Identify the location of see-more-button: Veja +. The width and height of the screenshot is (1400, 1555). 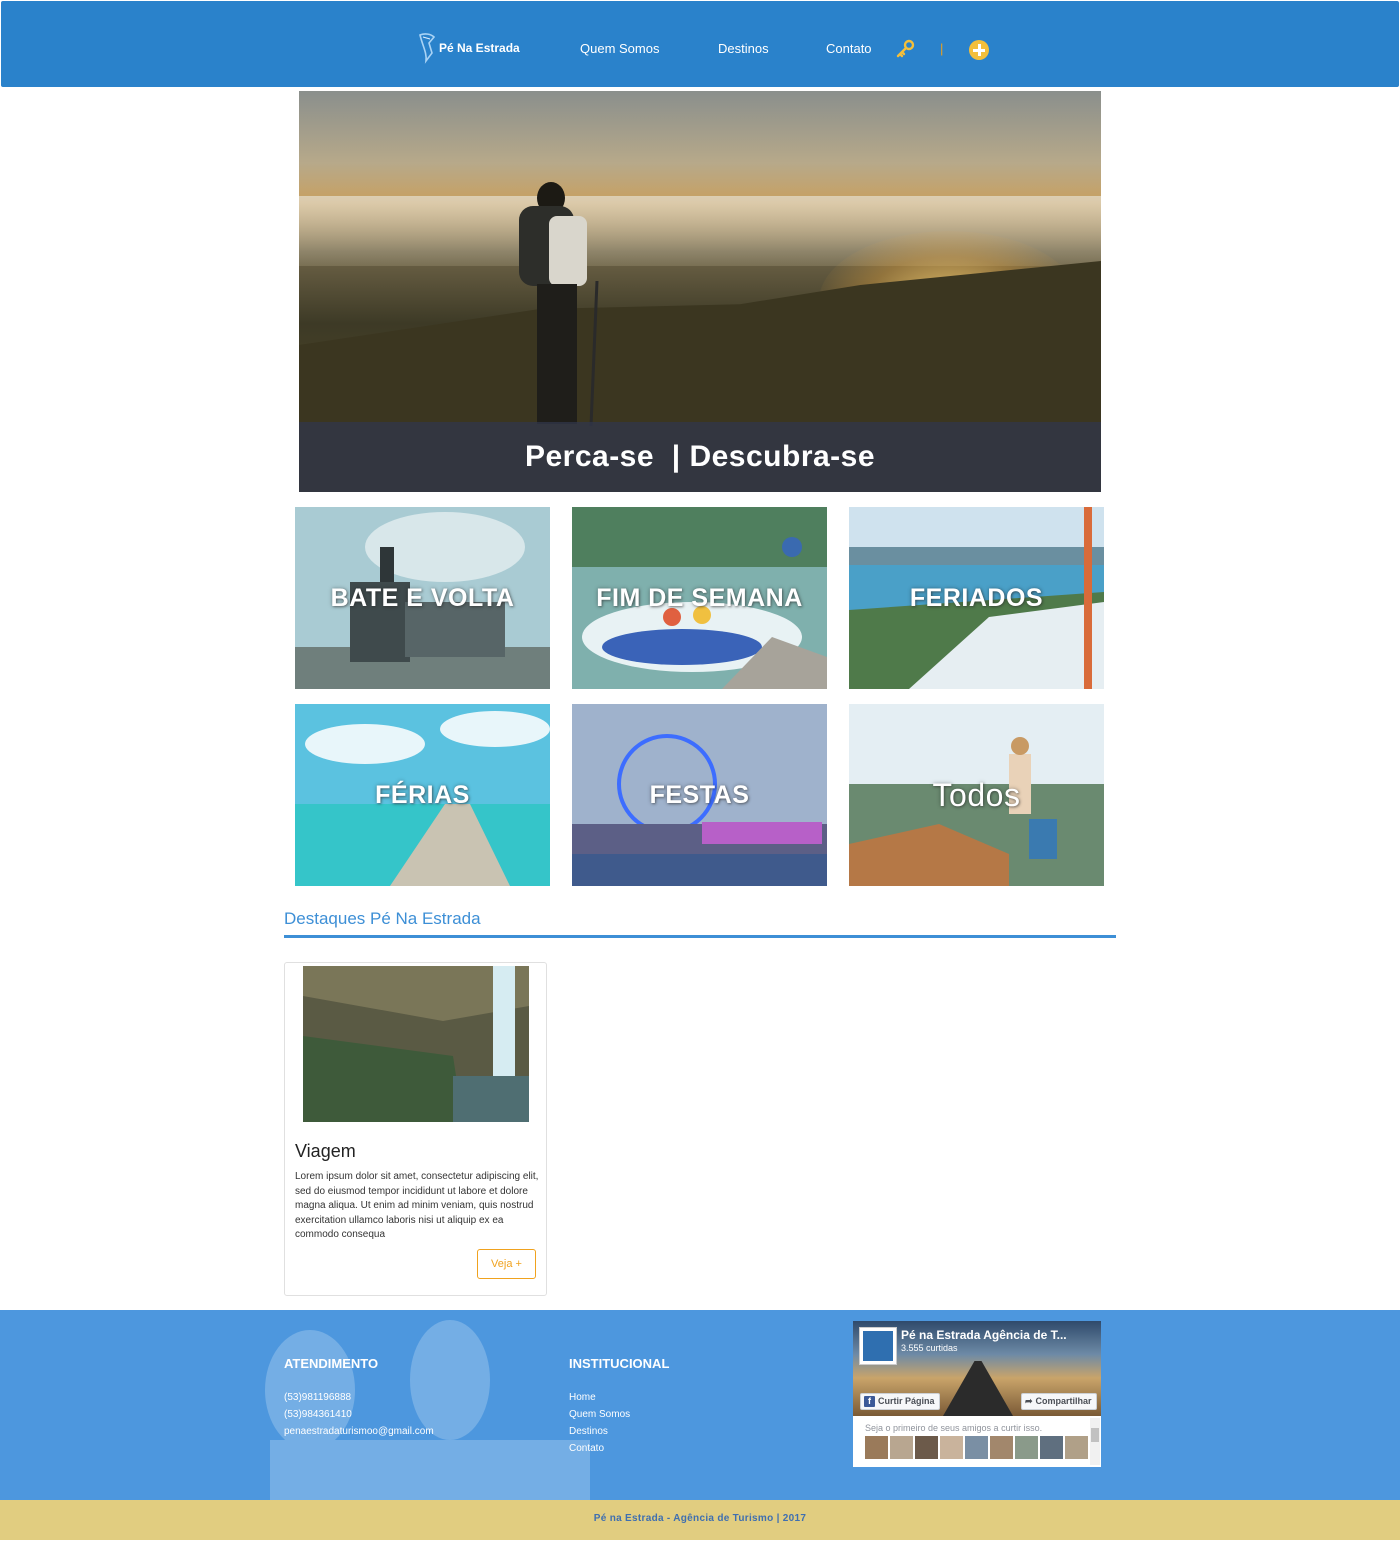
(506, 1264).